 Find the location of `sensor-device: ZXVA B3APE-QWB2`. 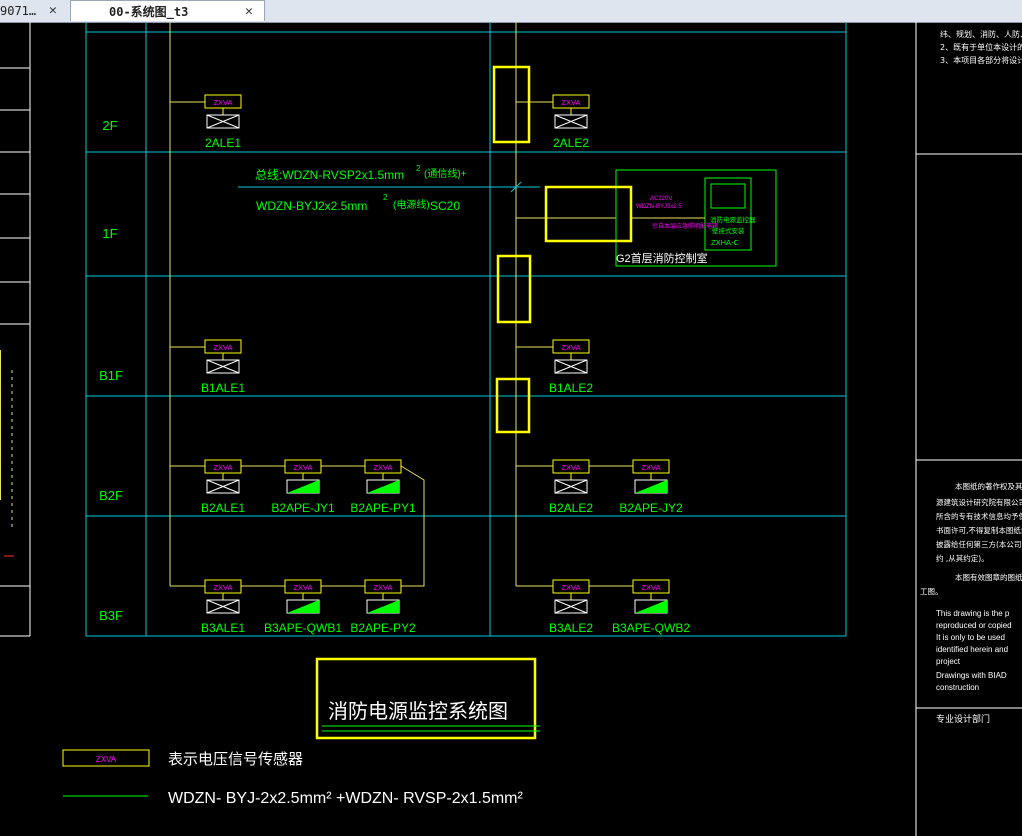

sensor-device: ZXVA B3APE-QWB2 is located at coordinates (651, 607).